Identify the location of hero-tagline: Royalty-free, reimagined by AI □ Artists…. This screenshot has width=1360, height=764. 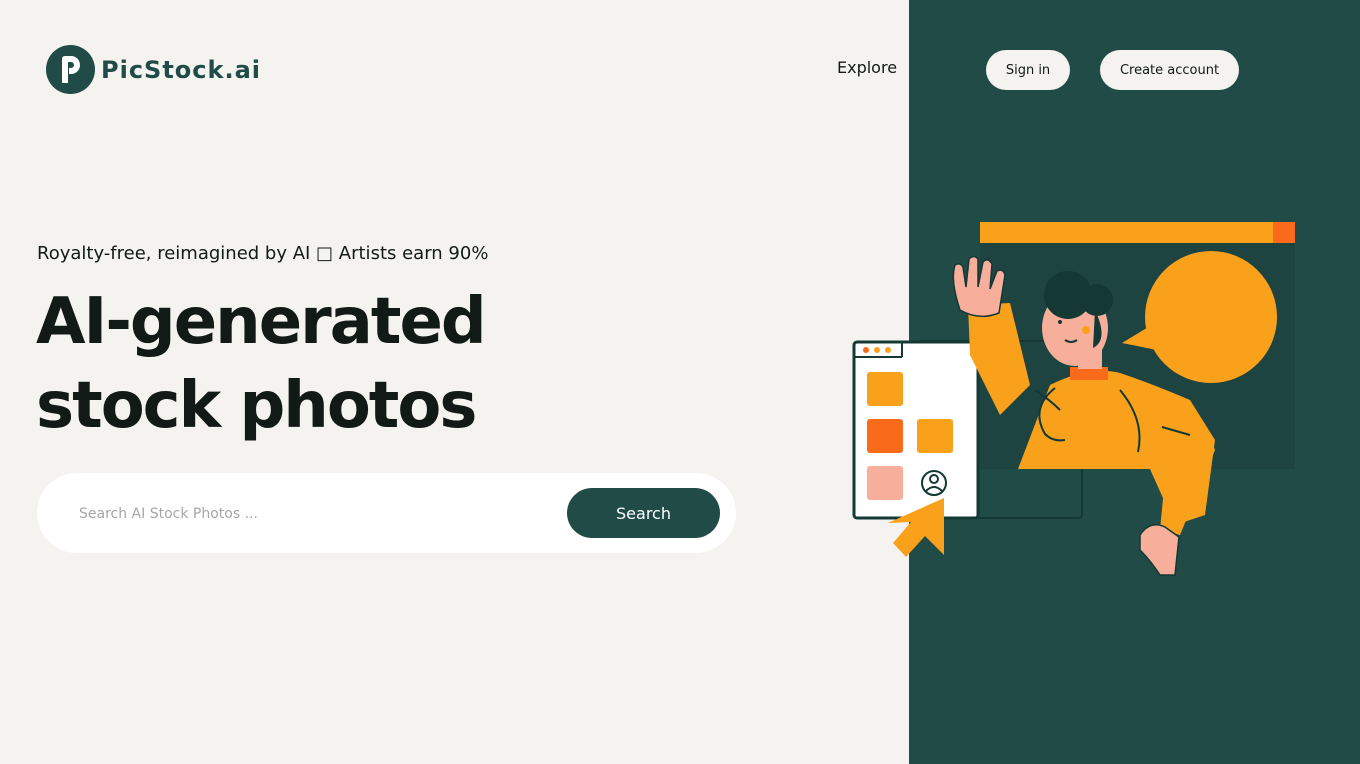
(263, 253).